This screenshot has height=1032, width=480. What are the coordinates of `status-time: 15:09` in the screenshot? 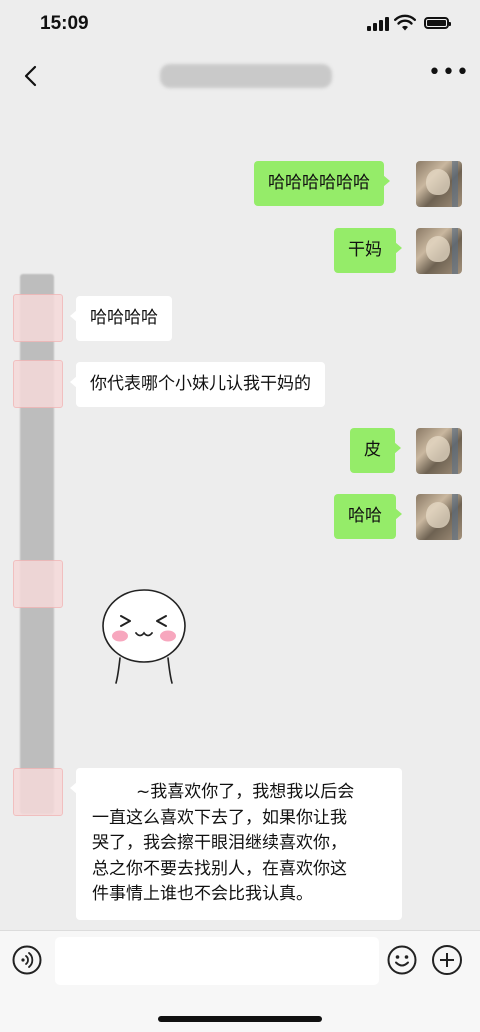 It's located at (64, 23).